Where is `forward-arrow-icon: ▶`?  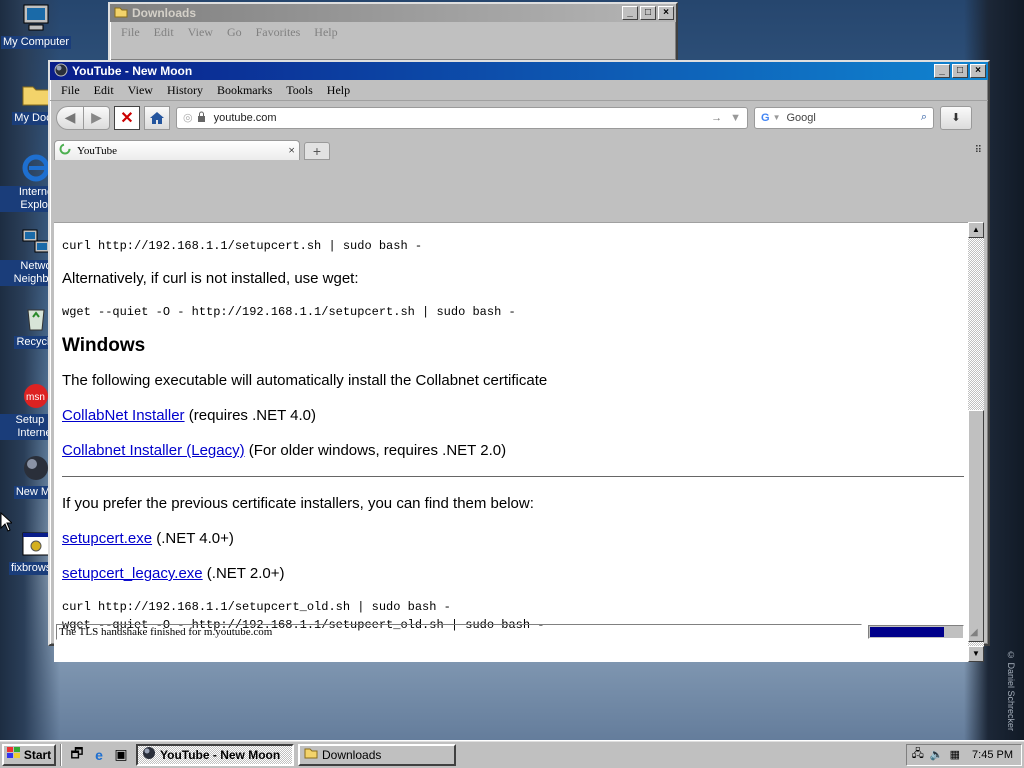
forward-arrow-icon: ▶ is located at coordinates (96, 117).